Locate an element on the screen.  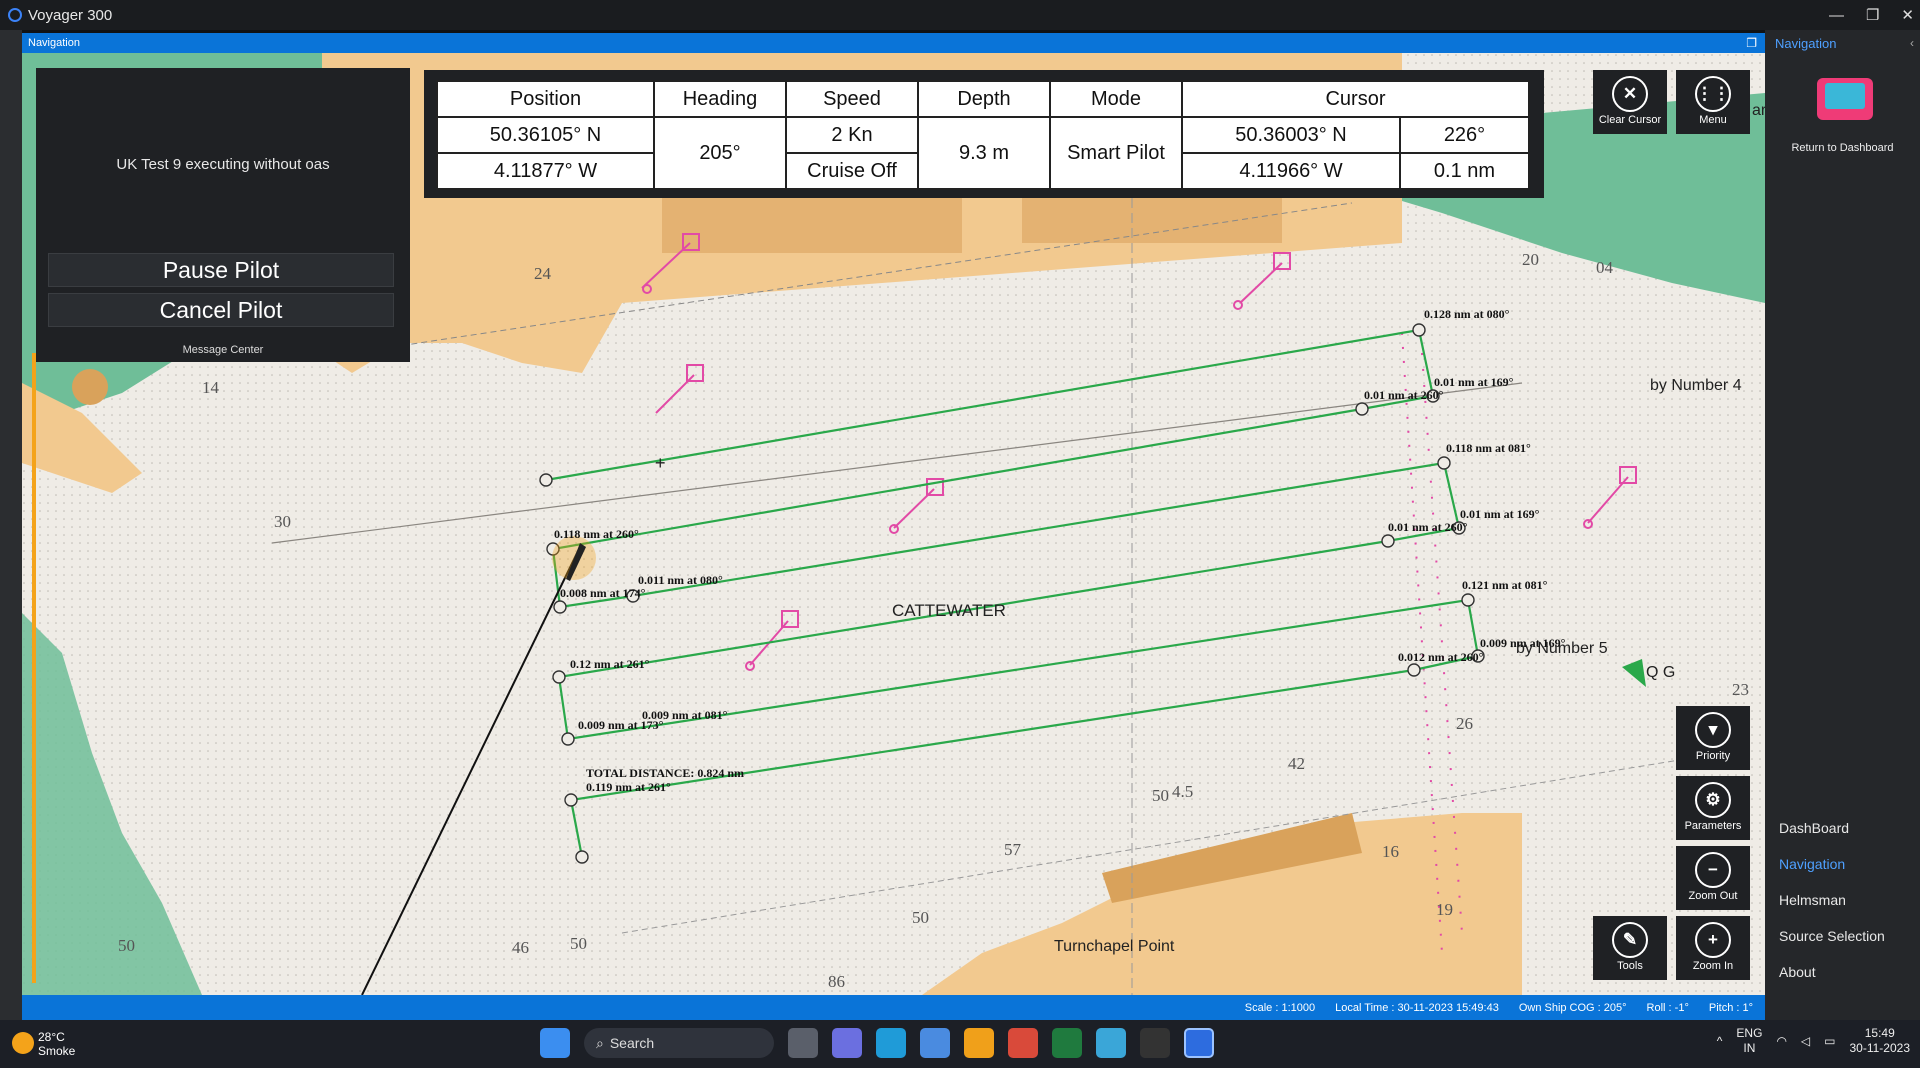
title-bar: Voyager 300 — ❐ ✕ is located at coordinates (960, 15).